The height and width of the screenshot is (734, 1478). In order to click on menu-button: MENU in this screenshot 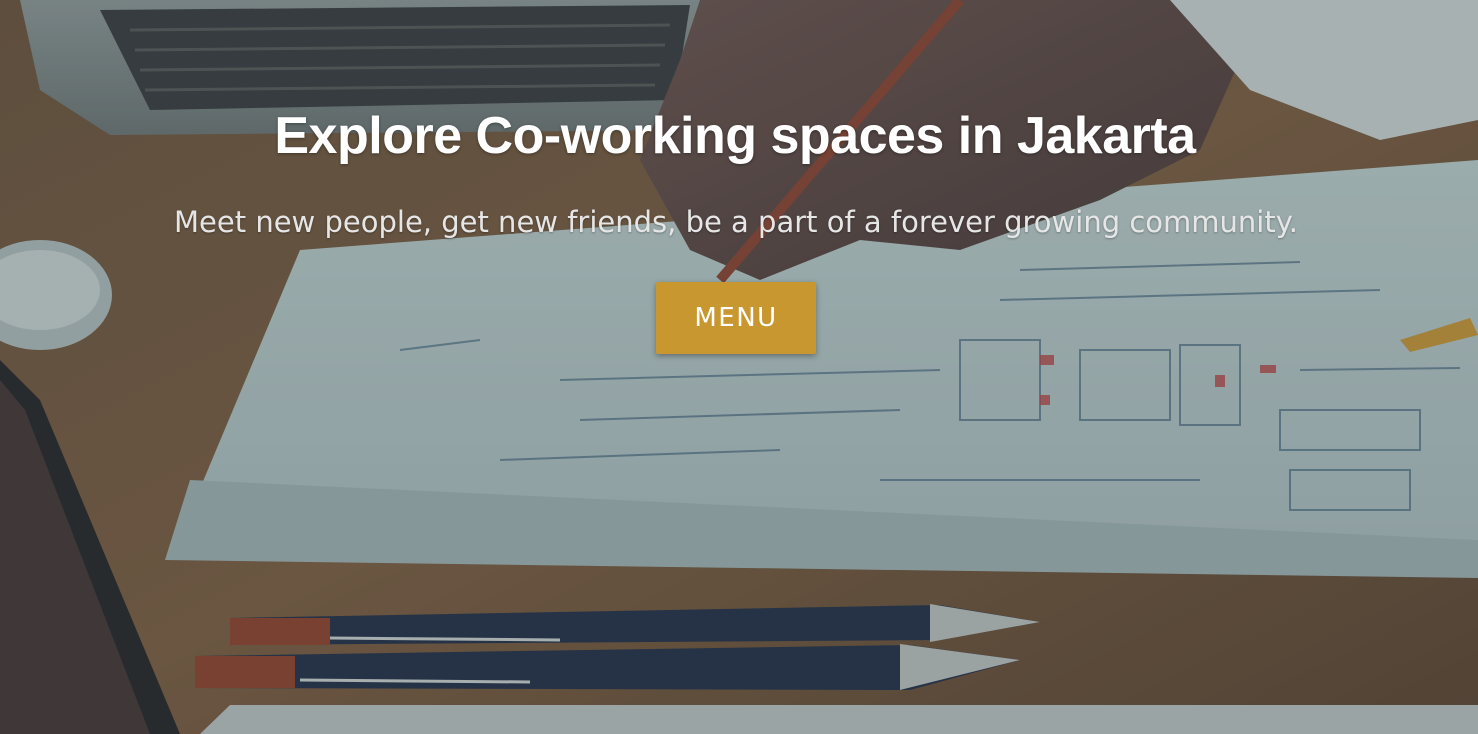, I will do `click(736, 318)`.